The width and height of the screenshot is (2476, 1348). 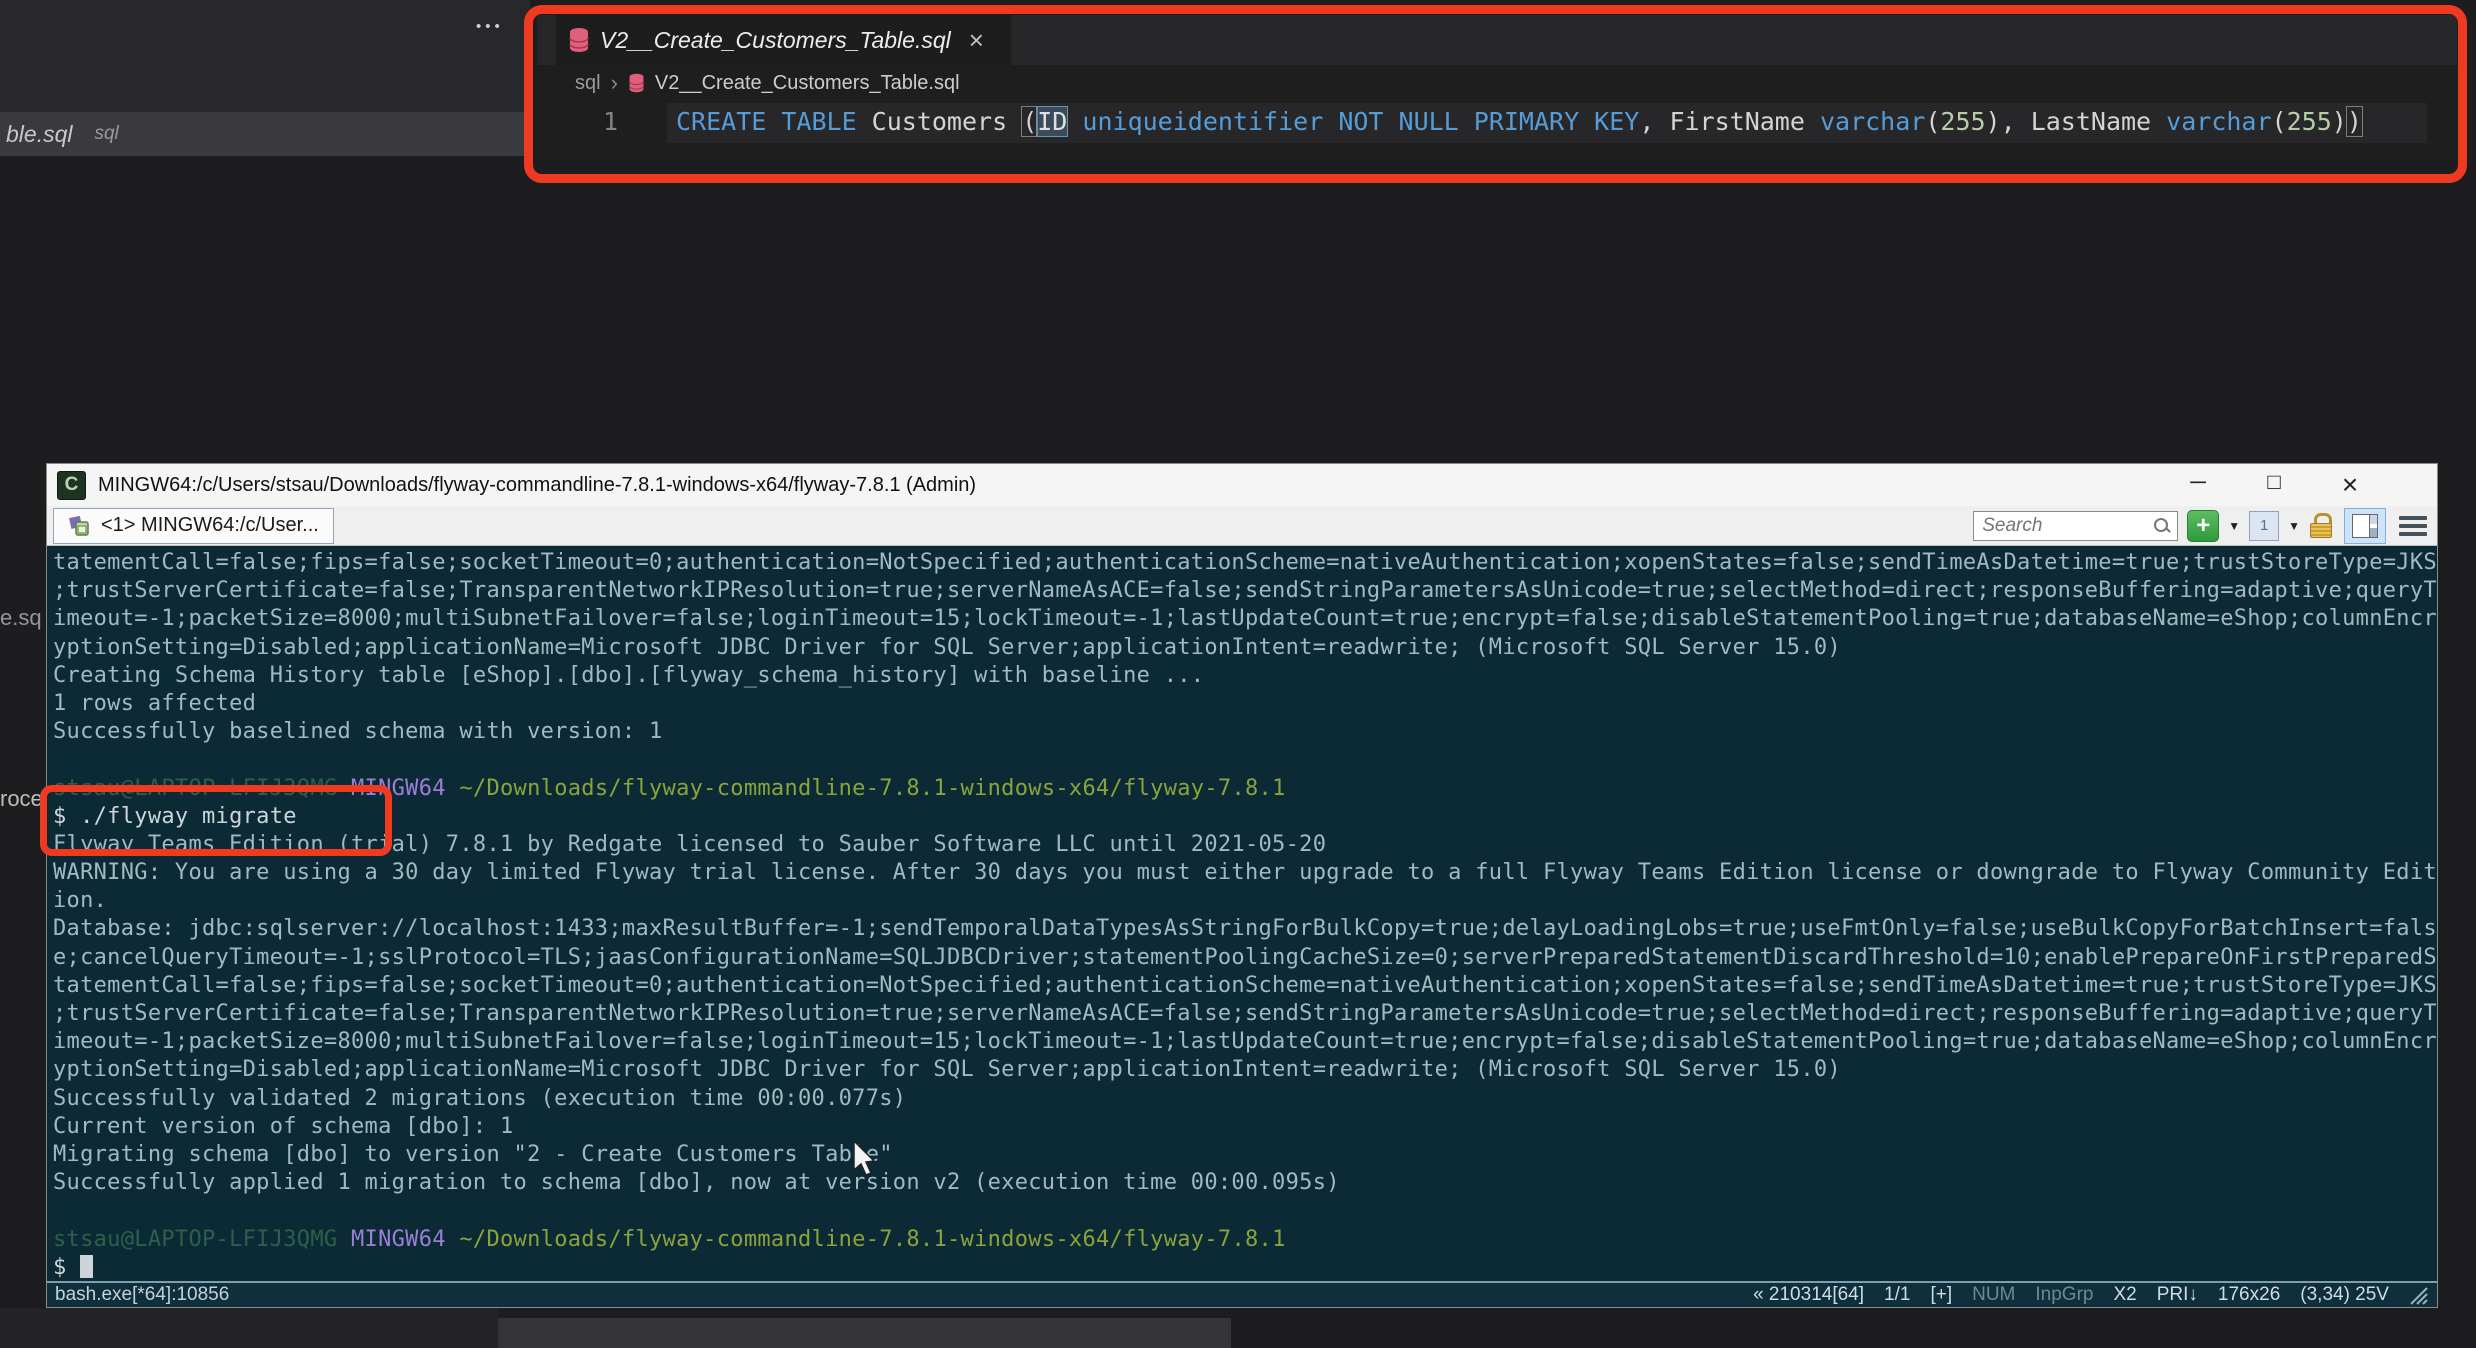 I want to click on background-text-fragment: e.sq, so click(x=21, y=617).